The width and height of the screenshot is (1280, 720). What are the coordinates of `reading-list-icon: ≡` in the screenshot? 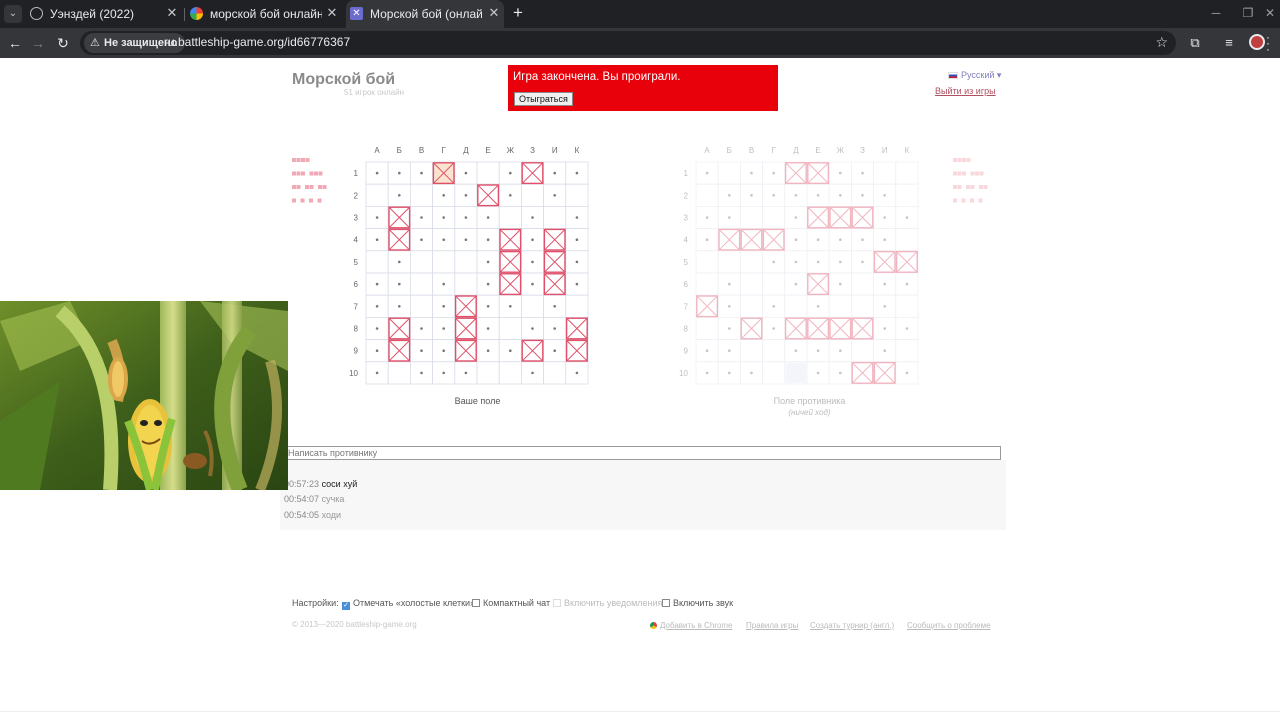 It's located at (1229, 43).